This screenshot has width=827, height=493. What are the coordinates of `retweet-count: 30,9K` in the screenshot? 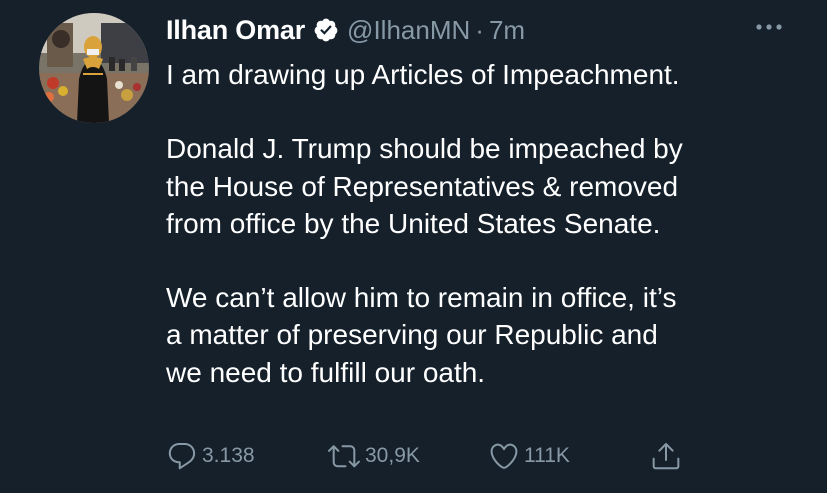 It's located at (392, 455).